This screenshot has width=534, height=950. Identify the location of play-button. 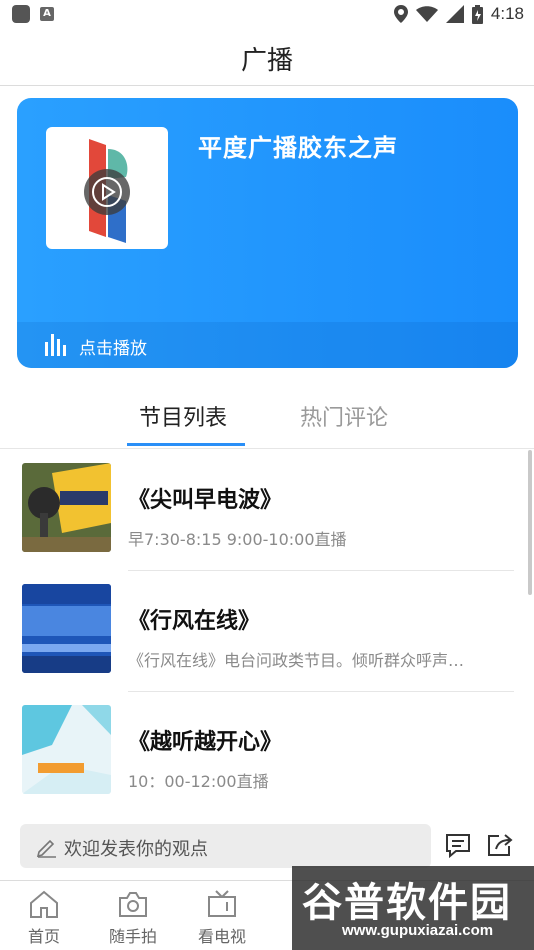
(107, 192).